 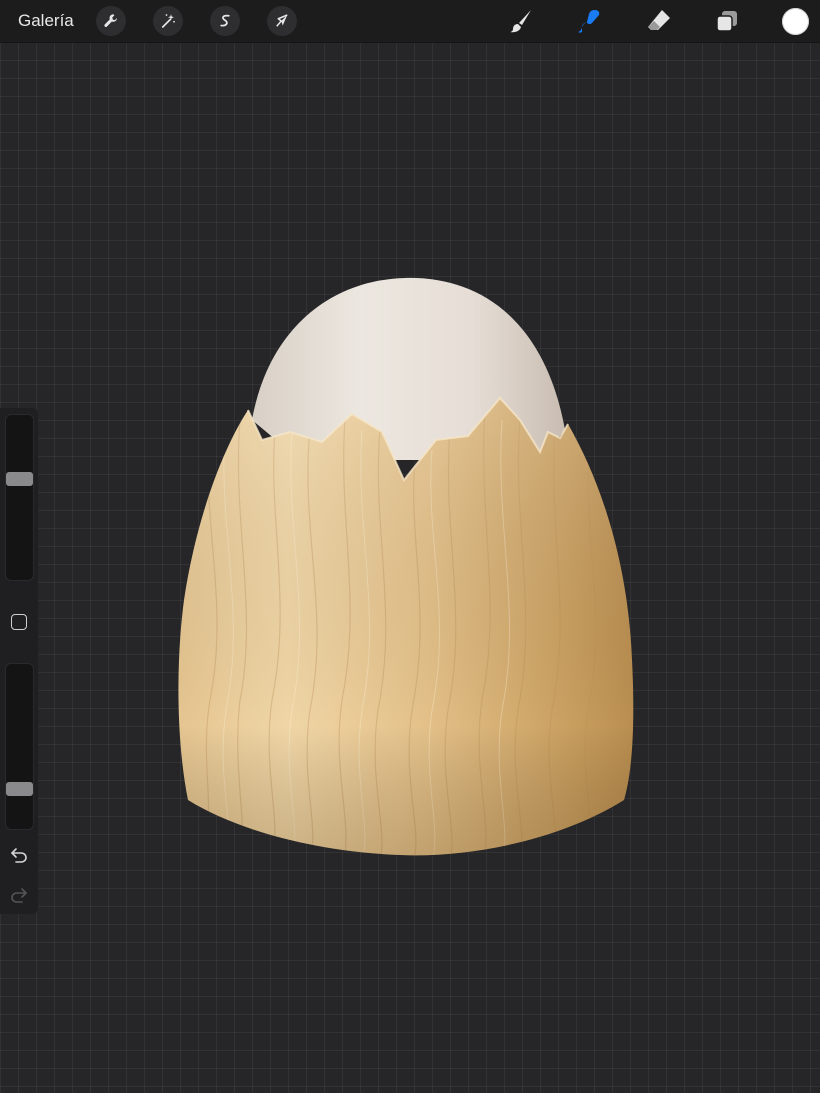 I want to click on brush-icon, so click(x=520, y=21).